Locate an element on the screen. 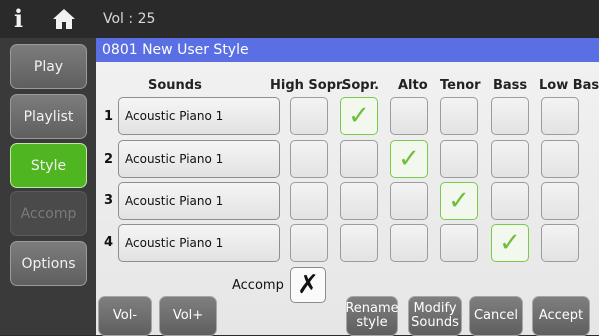  accomp-label: Accomp is located at coordinates (258, 285).